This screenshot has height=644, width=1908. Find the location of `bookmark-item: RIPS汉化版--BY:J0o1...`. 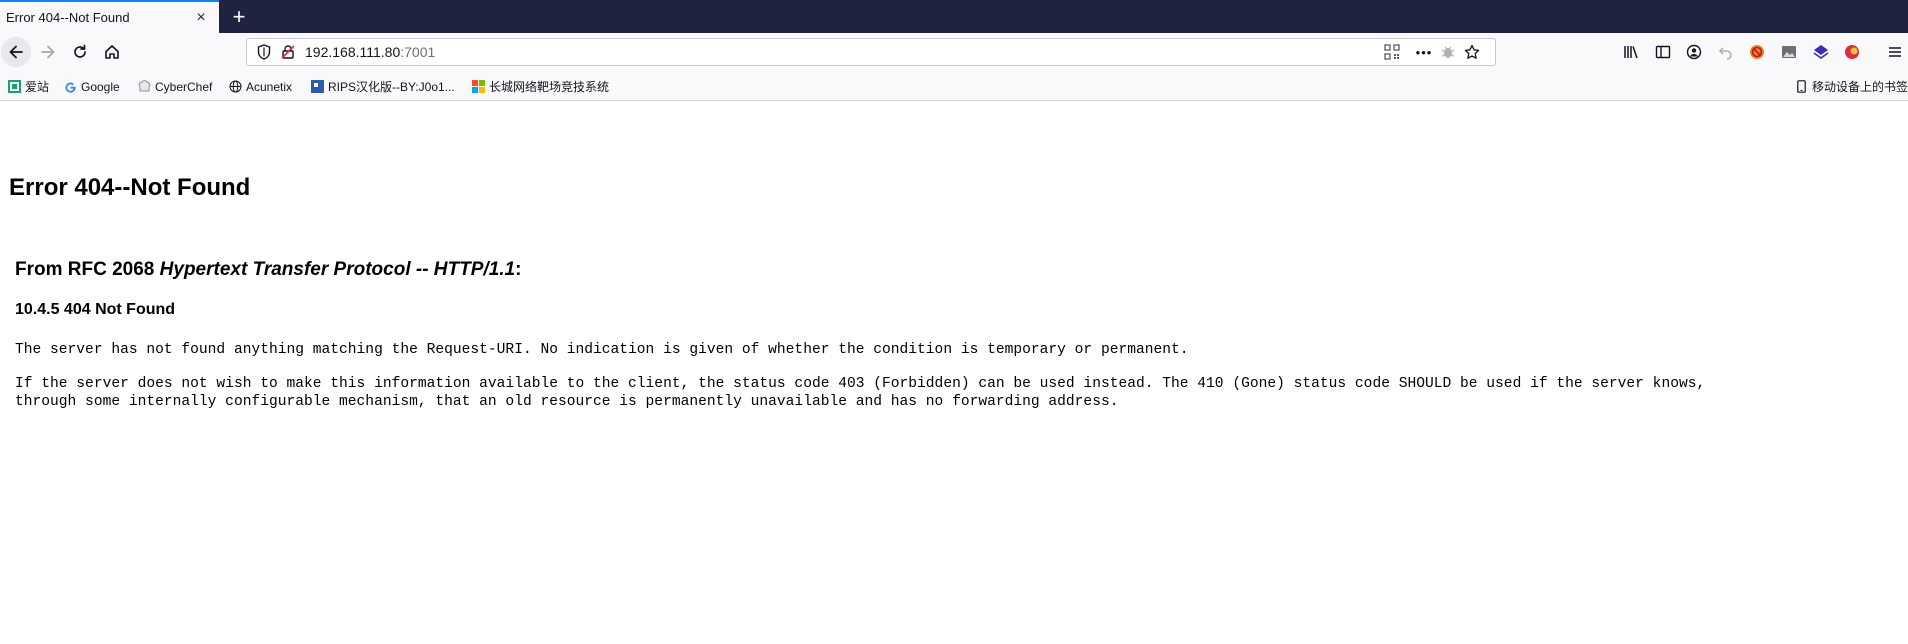

bookmark-item: RIPS汉化版--BY:J0o1... is located at coordinates (383, 86).